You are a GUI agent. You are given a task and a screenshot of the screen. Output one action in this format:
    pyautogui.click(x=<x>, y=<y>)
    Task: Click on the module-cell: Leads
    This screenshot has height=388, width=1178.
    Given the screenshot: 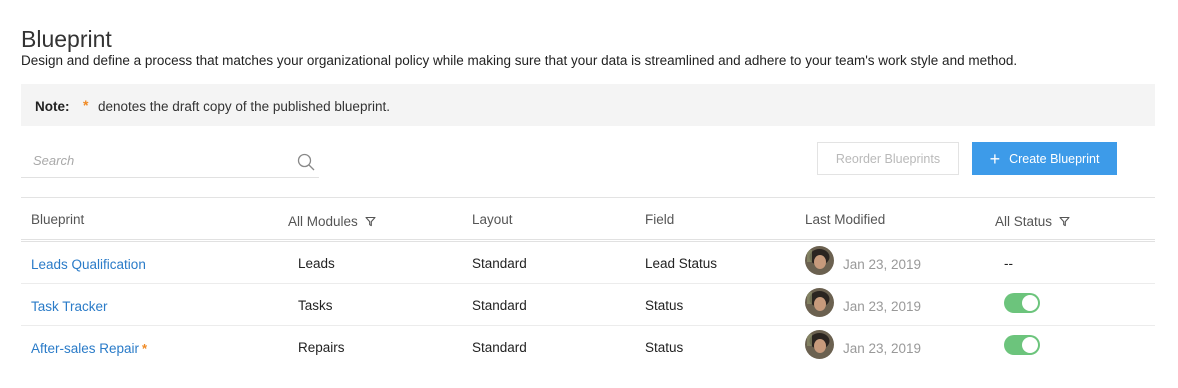 What is the action you would take?
    pyautogui.click(x=316, y=263)
    